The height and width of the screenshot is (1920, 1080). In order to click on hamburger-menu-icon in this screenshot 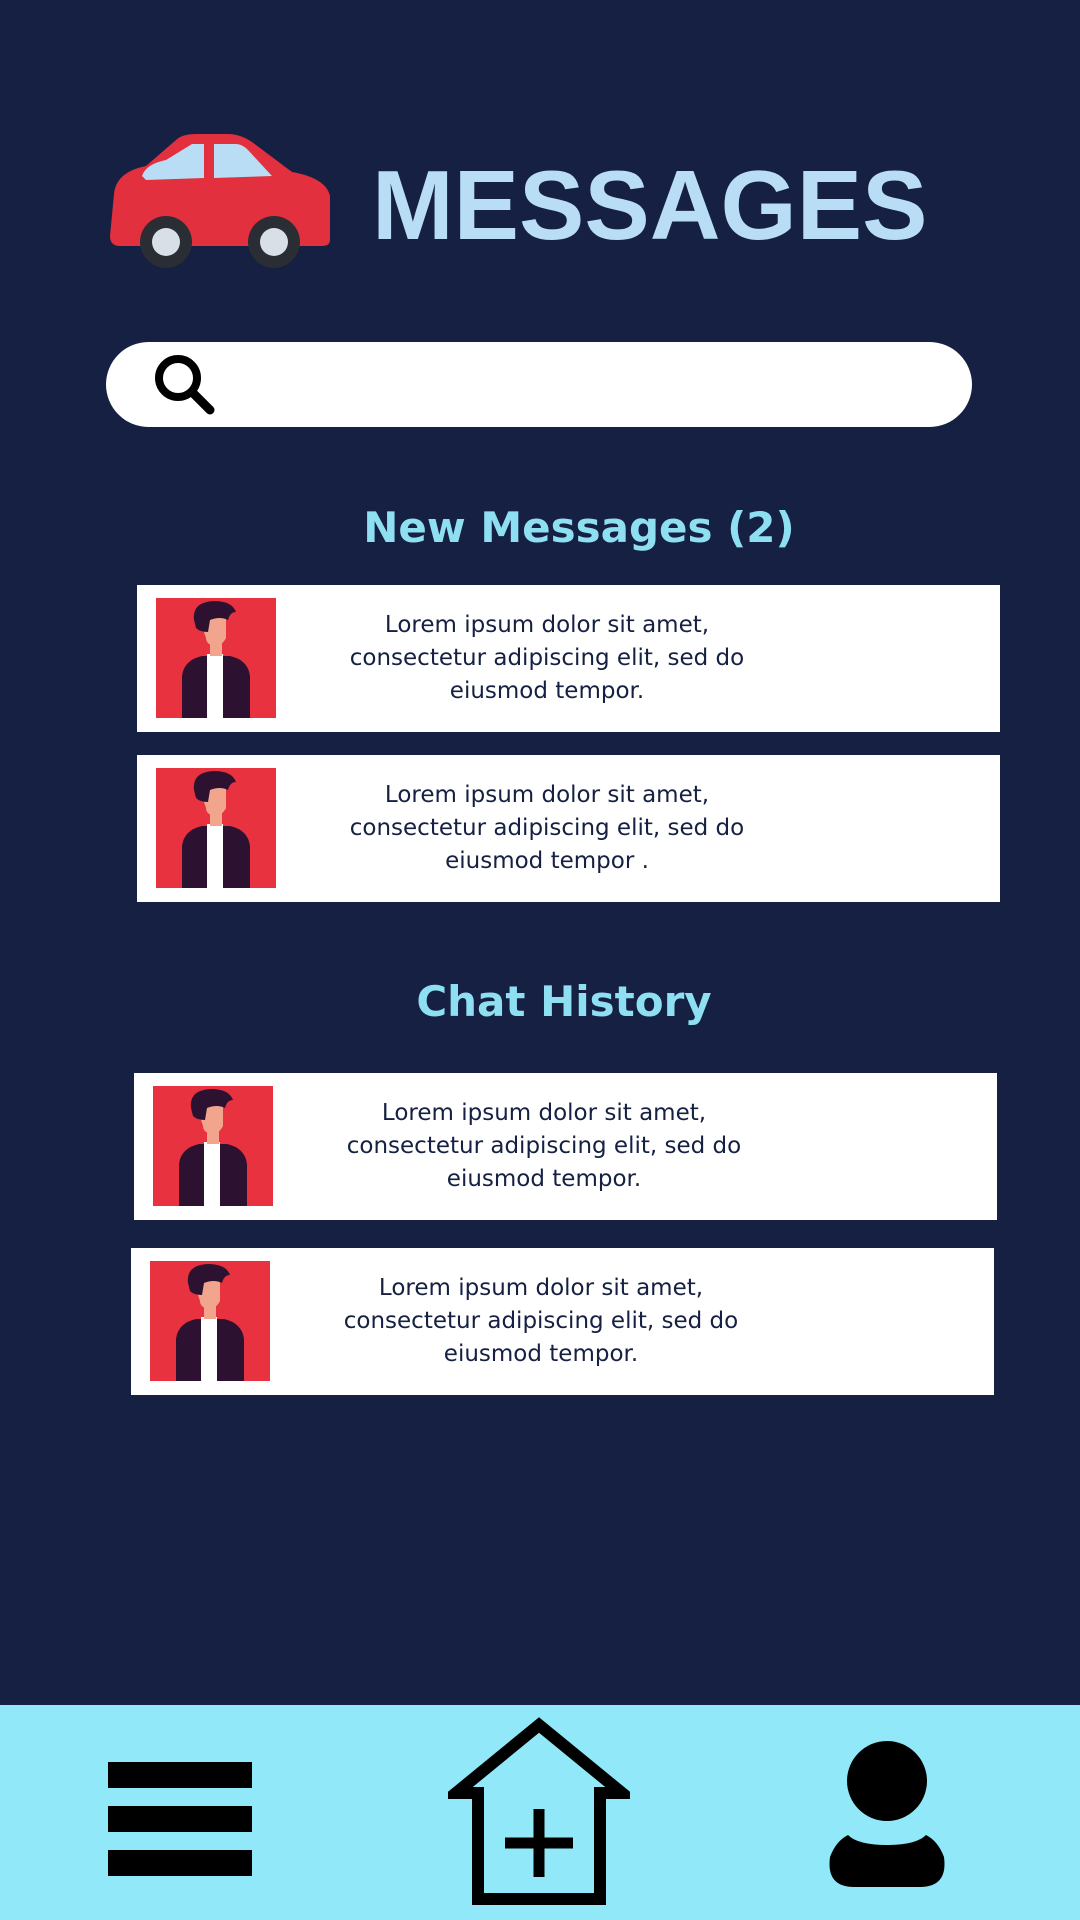, I will do `click(180, 1821)`.